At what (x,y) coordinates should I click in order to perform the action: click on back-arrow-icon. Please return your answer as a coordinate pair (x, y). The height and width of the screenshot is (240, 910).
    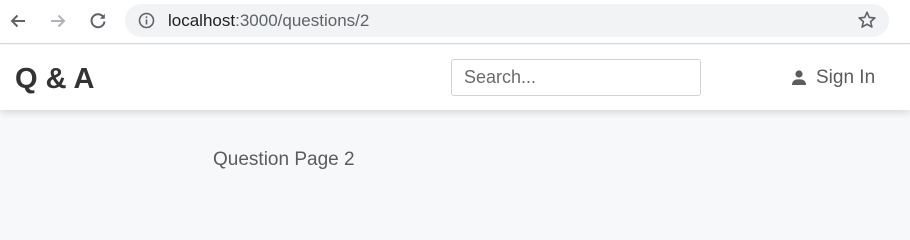
    Looking at the image, I should click on (17, 21).